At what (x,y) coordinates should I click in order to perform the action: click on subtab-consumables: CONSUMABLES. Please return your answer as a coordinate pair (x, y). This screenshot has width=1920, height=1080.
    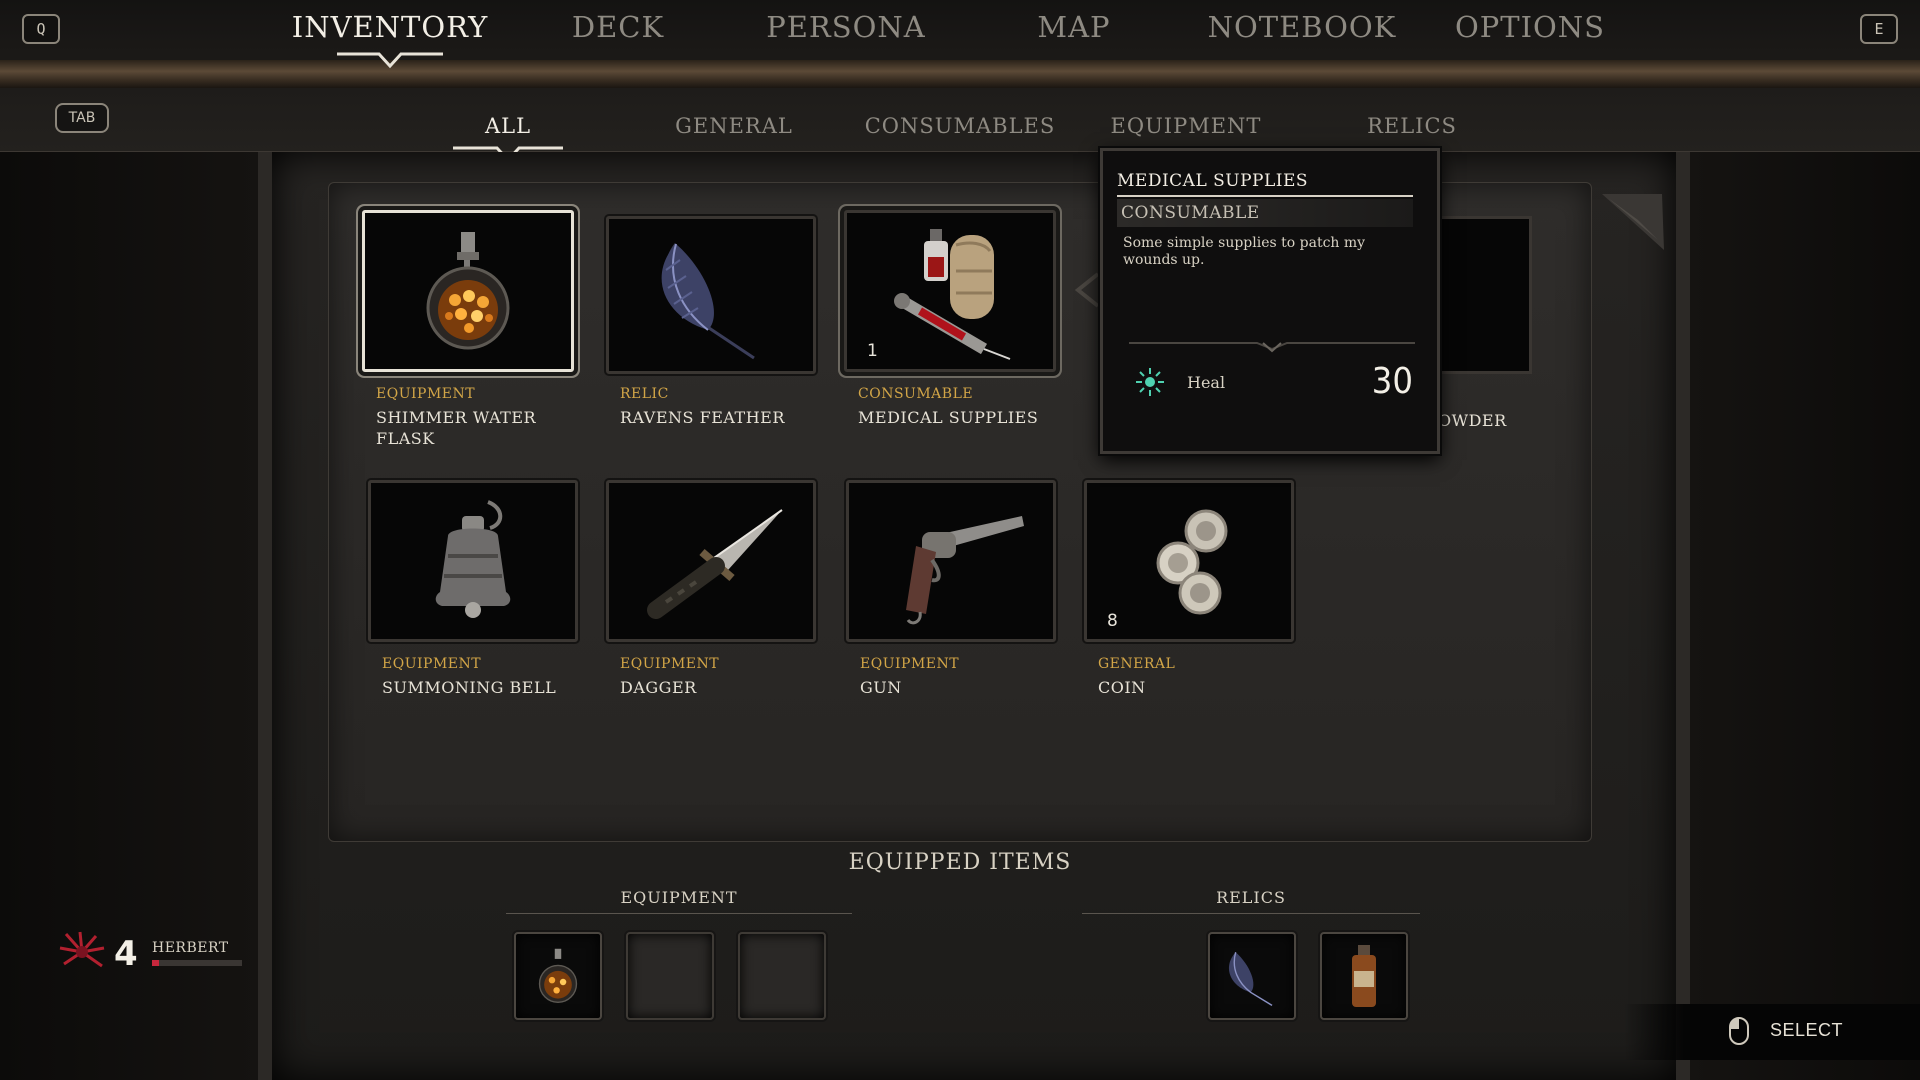
    Looking at the image, I should click on (960, 126).